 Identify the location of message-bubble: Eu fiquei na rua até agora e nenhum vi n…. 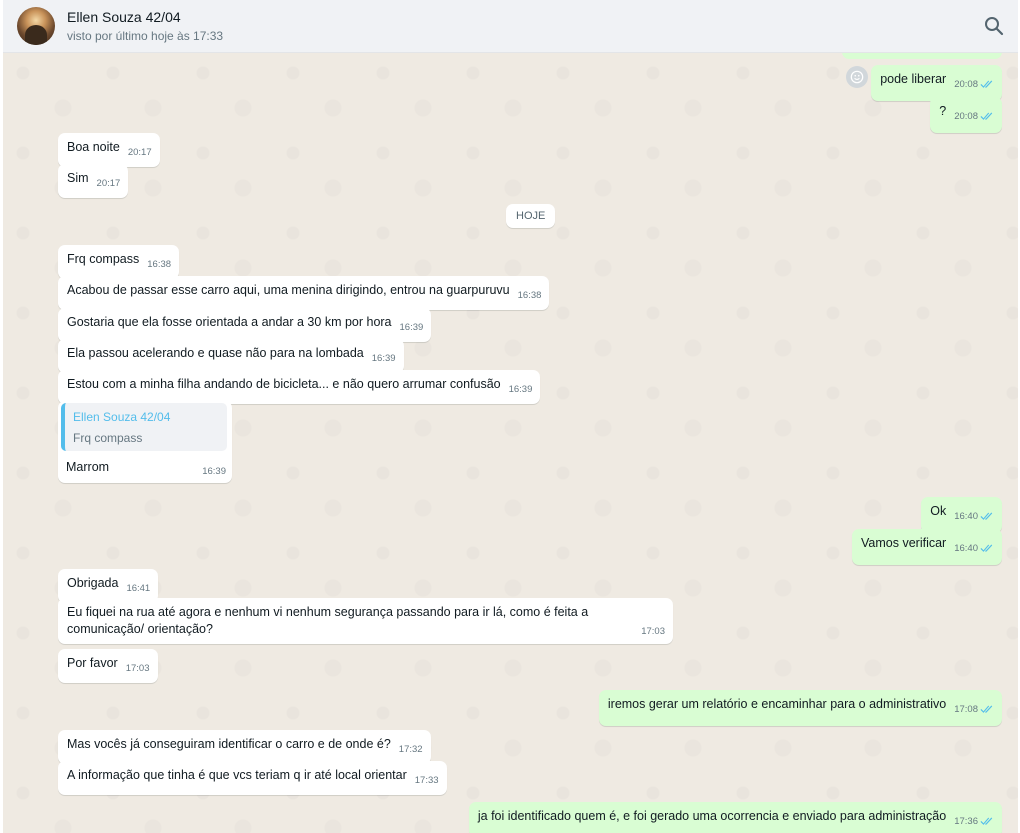
(365, 621).